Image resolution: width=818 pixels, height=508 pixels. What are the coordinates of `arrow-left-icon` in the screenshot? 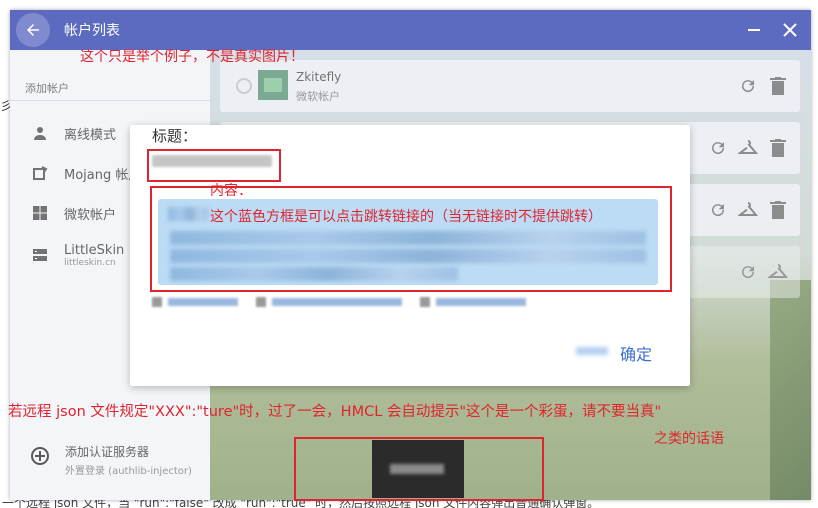 It's located at (33, 30).